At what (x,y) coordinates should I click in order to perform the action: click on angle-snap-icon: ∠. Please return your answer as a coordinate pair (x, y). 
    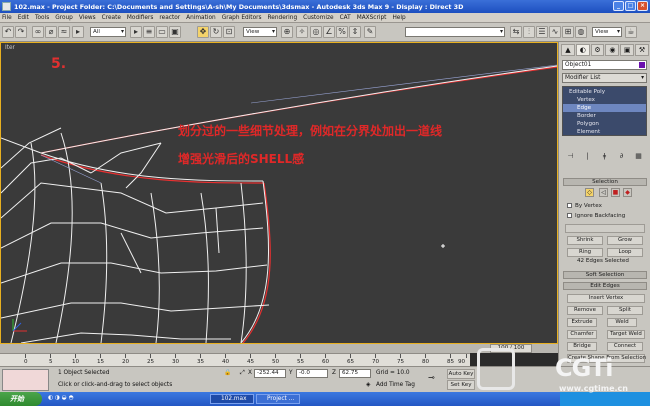
    Looking at the image, I should click on (329, 32).